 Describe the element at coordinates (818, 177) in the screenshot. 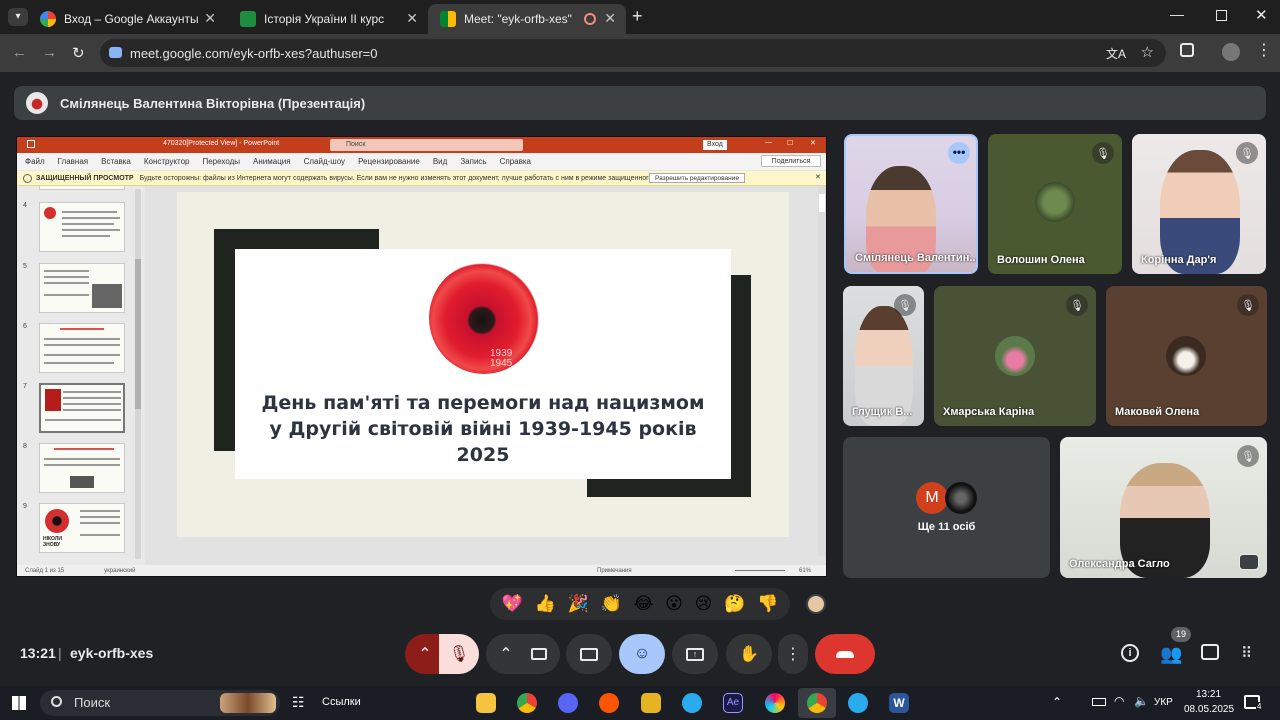

I see `close-warning-icon: ✕` at that location.